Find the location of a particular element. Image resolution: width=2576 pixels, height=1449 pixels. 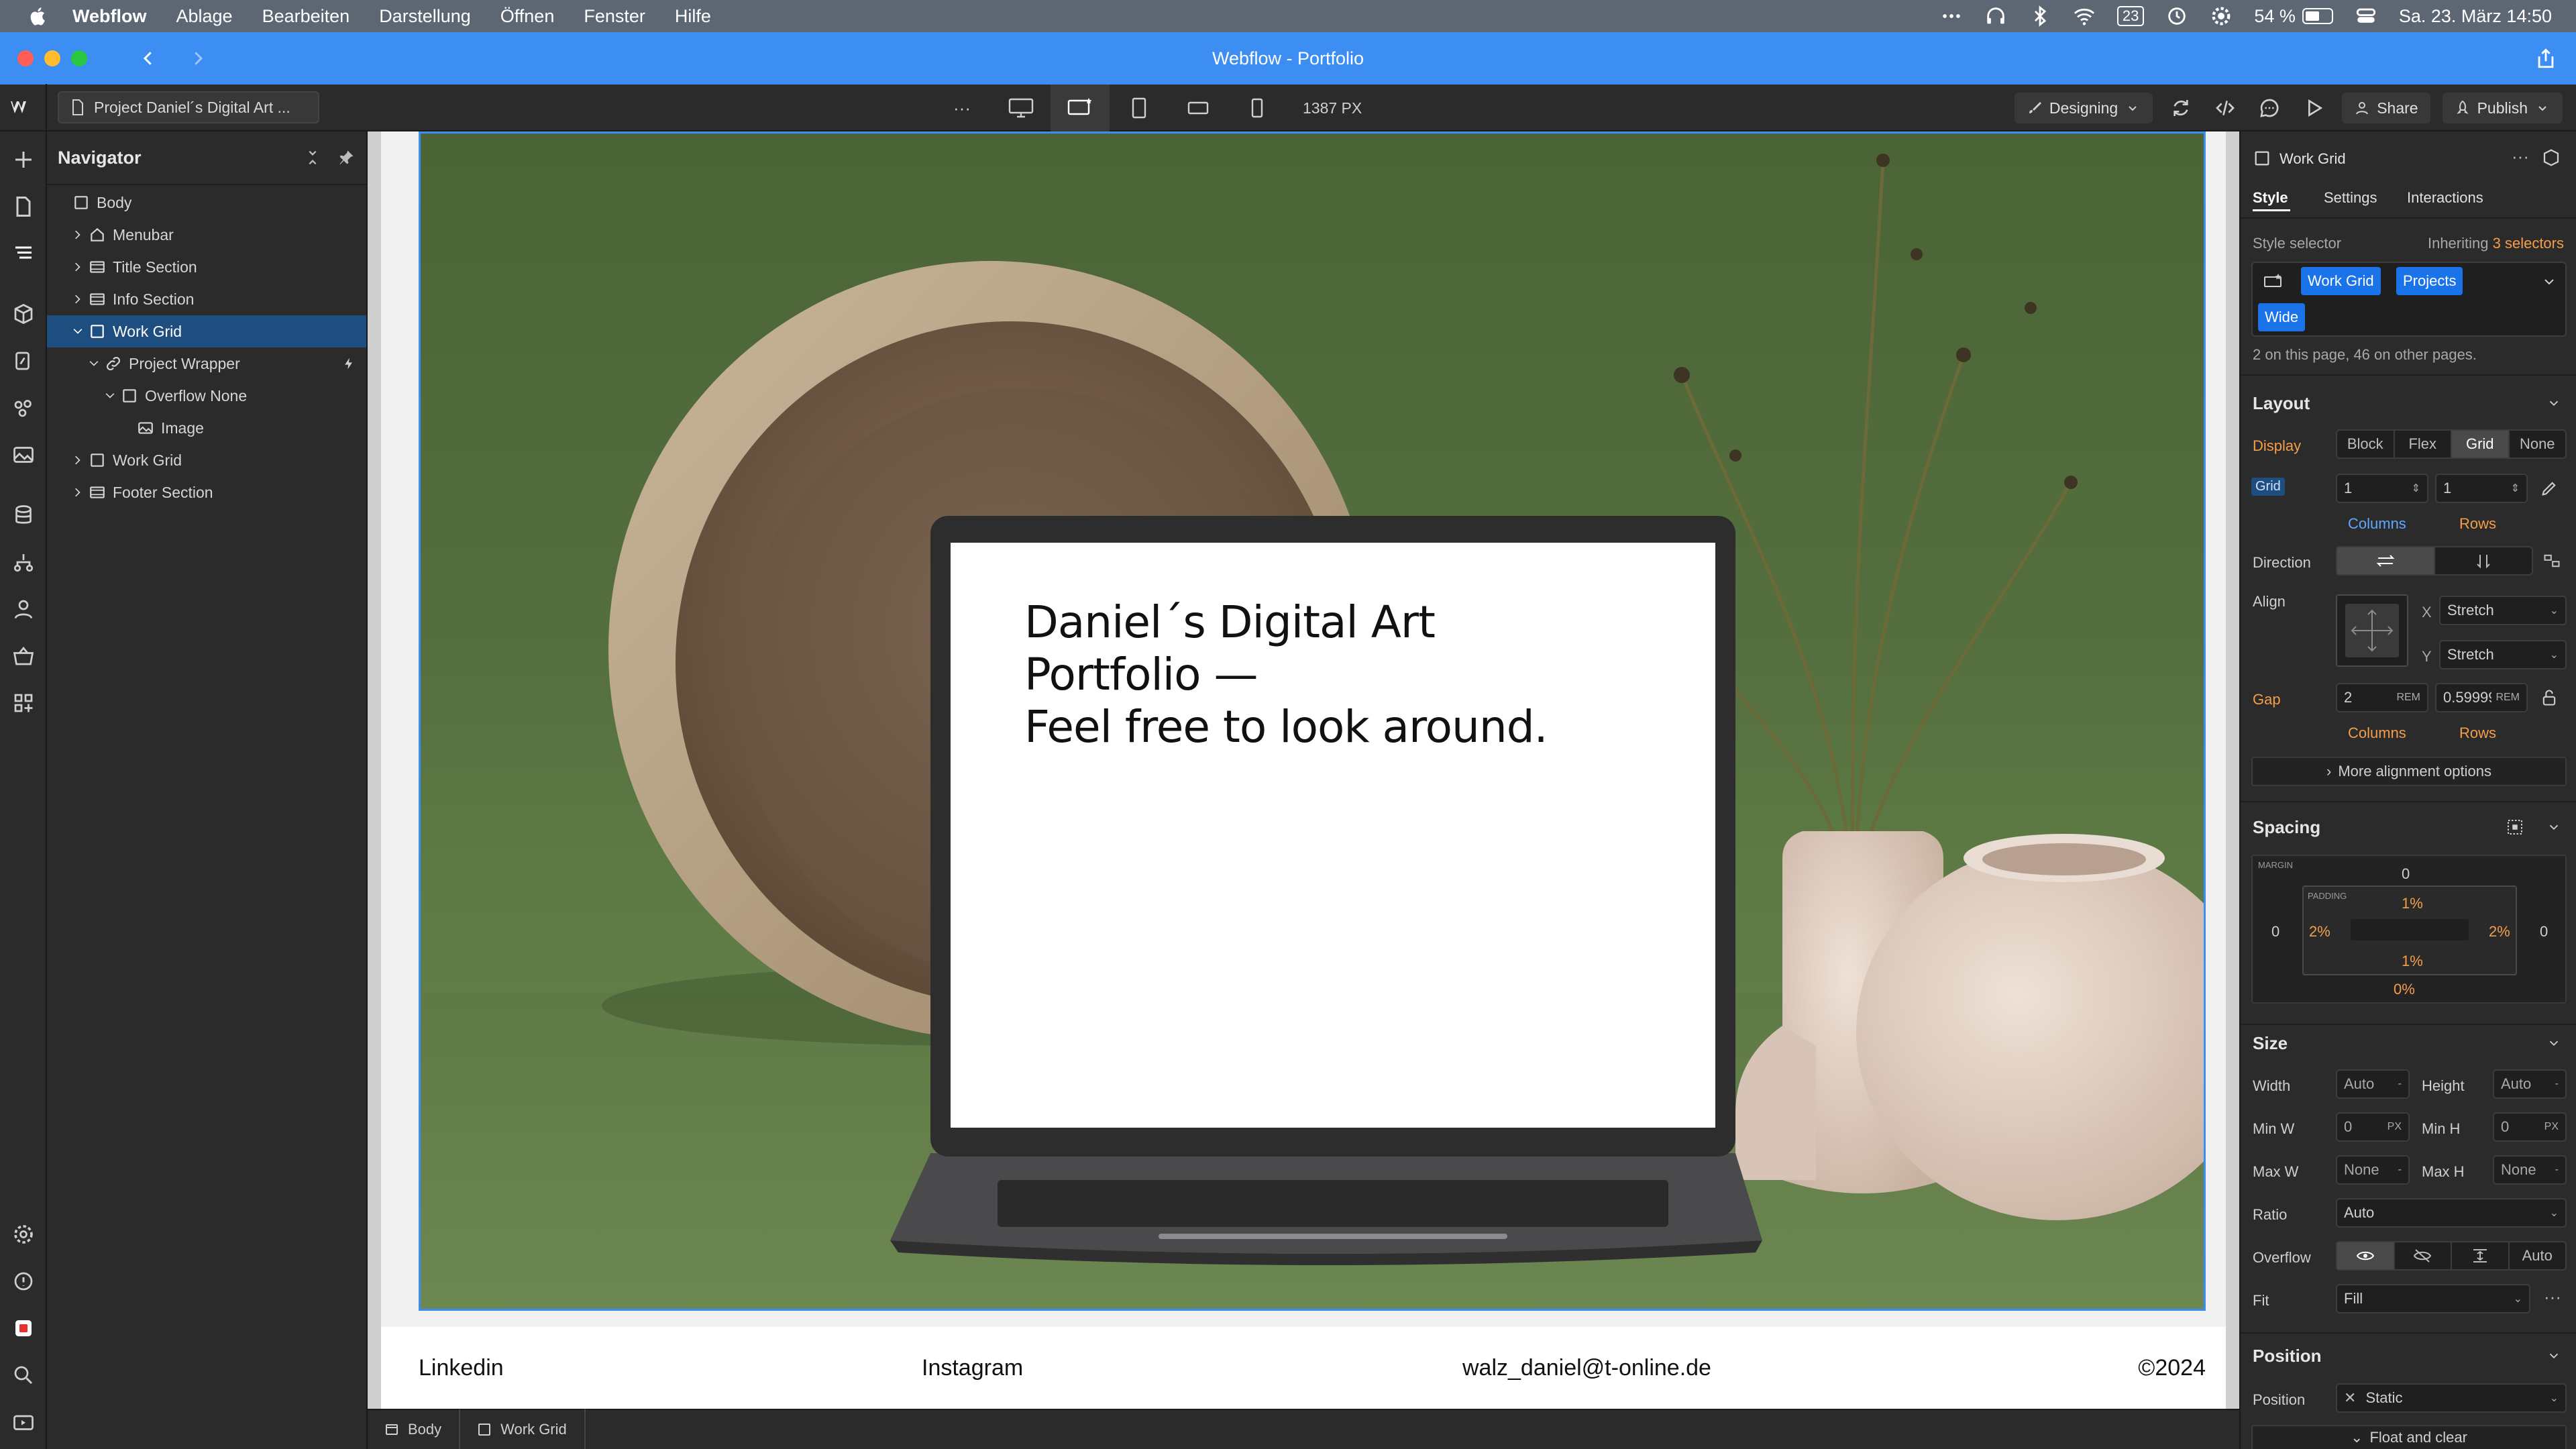

comments-button is located at coordinates (2269, 108).